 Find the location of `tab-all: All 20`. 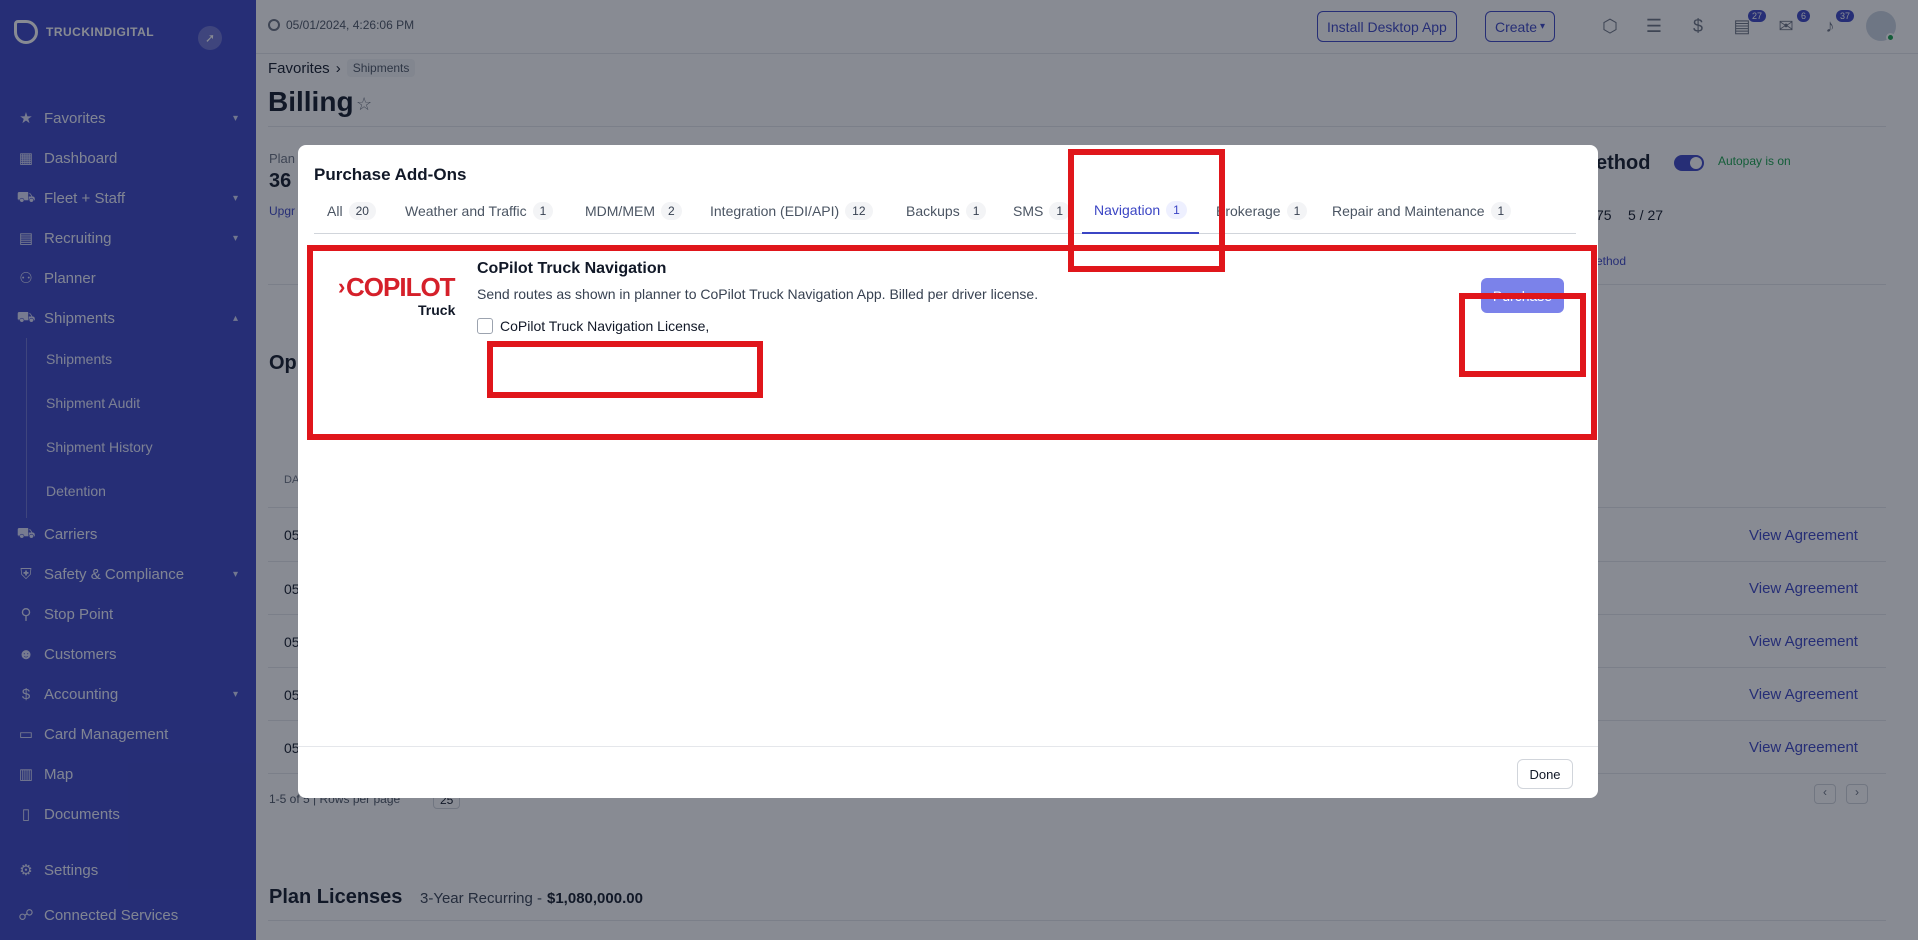

tab-all: All 20 is located at coordinates (351, 210).